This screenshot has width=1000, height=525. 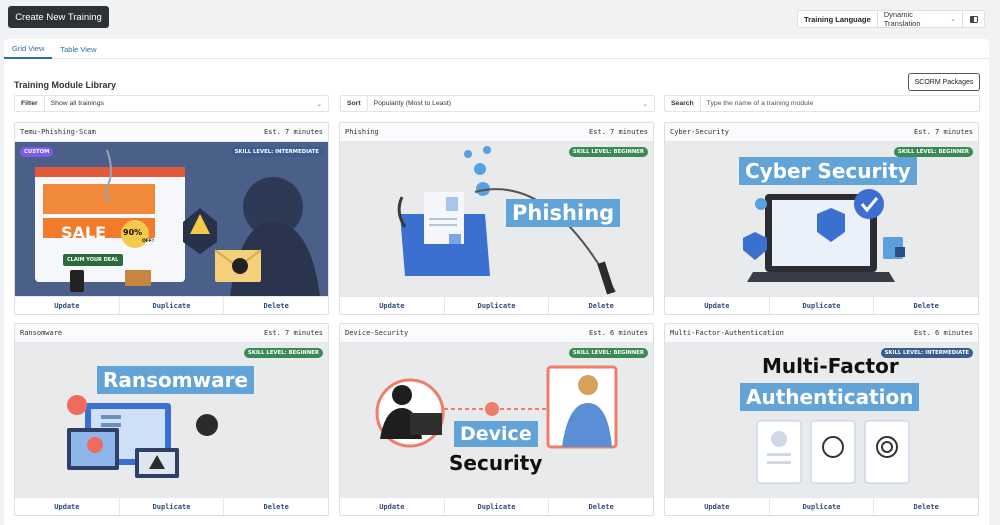 What do you see at coordinates (830, 366) in the screenshot?
I see `thumbnail-title: Multi-Factor` at bounding box center [830, 366].